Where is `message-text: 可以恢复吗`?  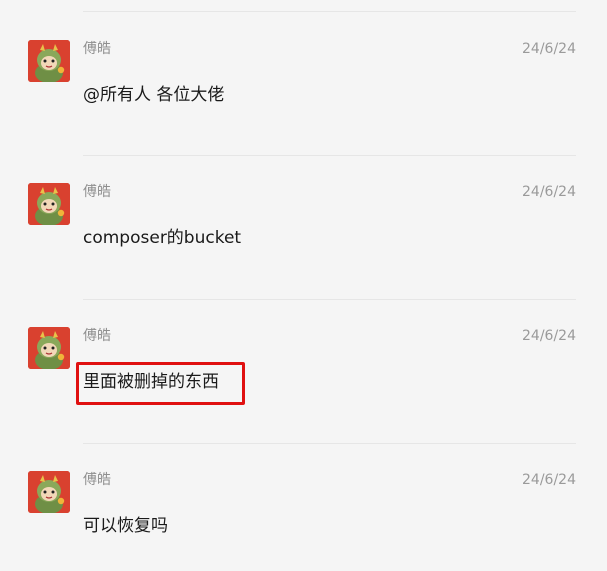
message-text: 可以恢复吗 is located at coordinates (125, 526).